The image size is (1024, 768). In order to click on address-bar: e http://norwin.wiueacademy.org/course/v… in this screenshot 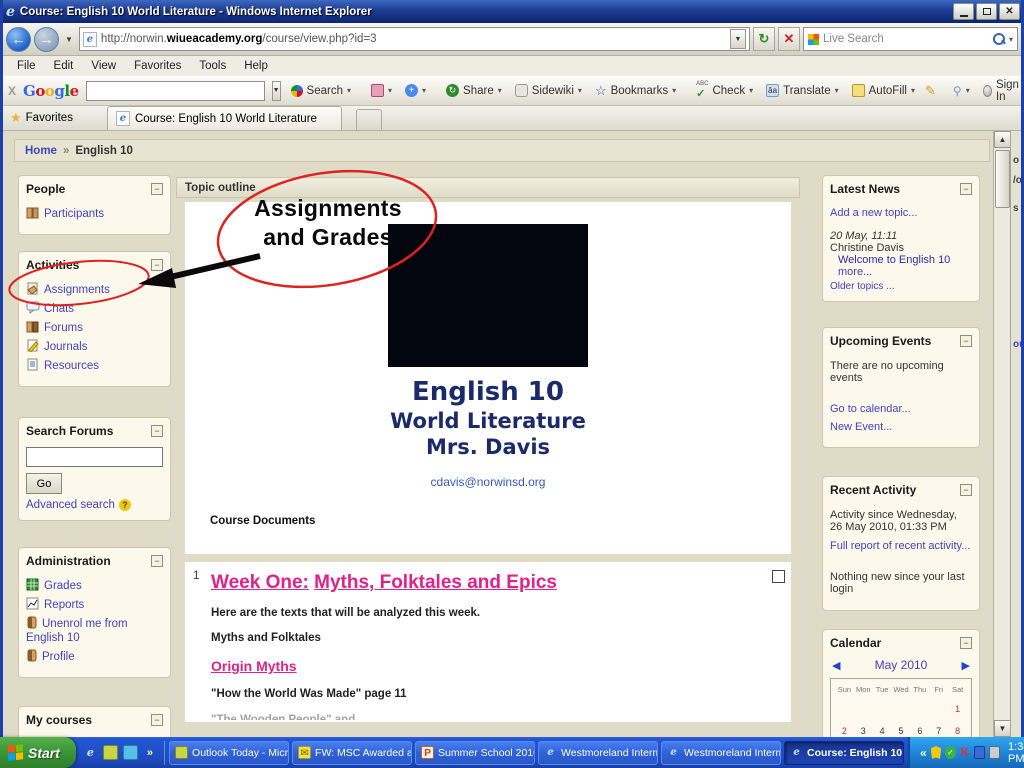, I will do `click(414, 39)`.